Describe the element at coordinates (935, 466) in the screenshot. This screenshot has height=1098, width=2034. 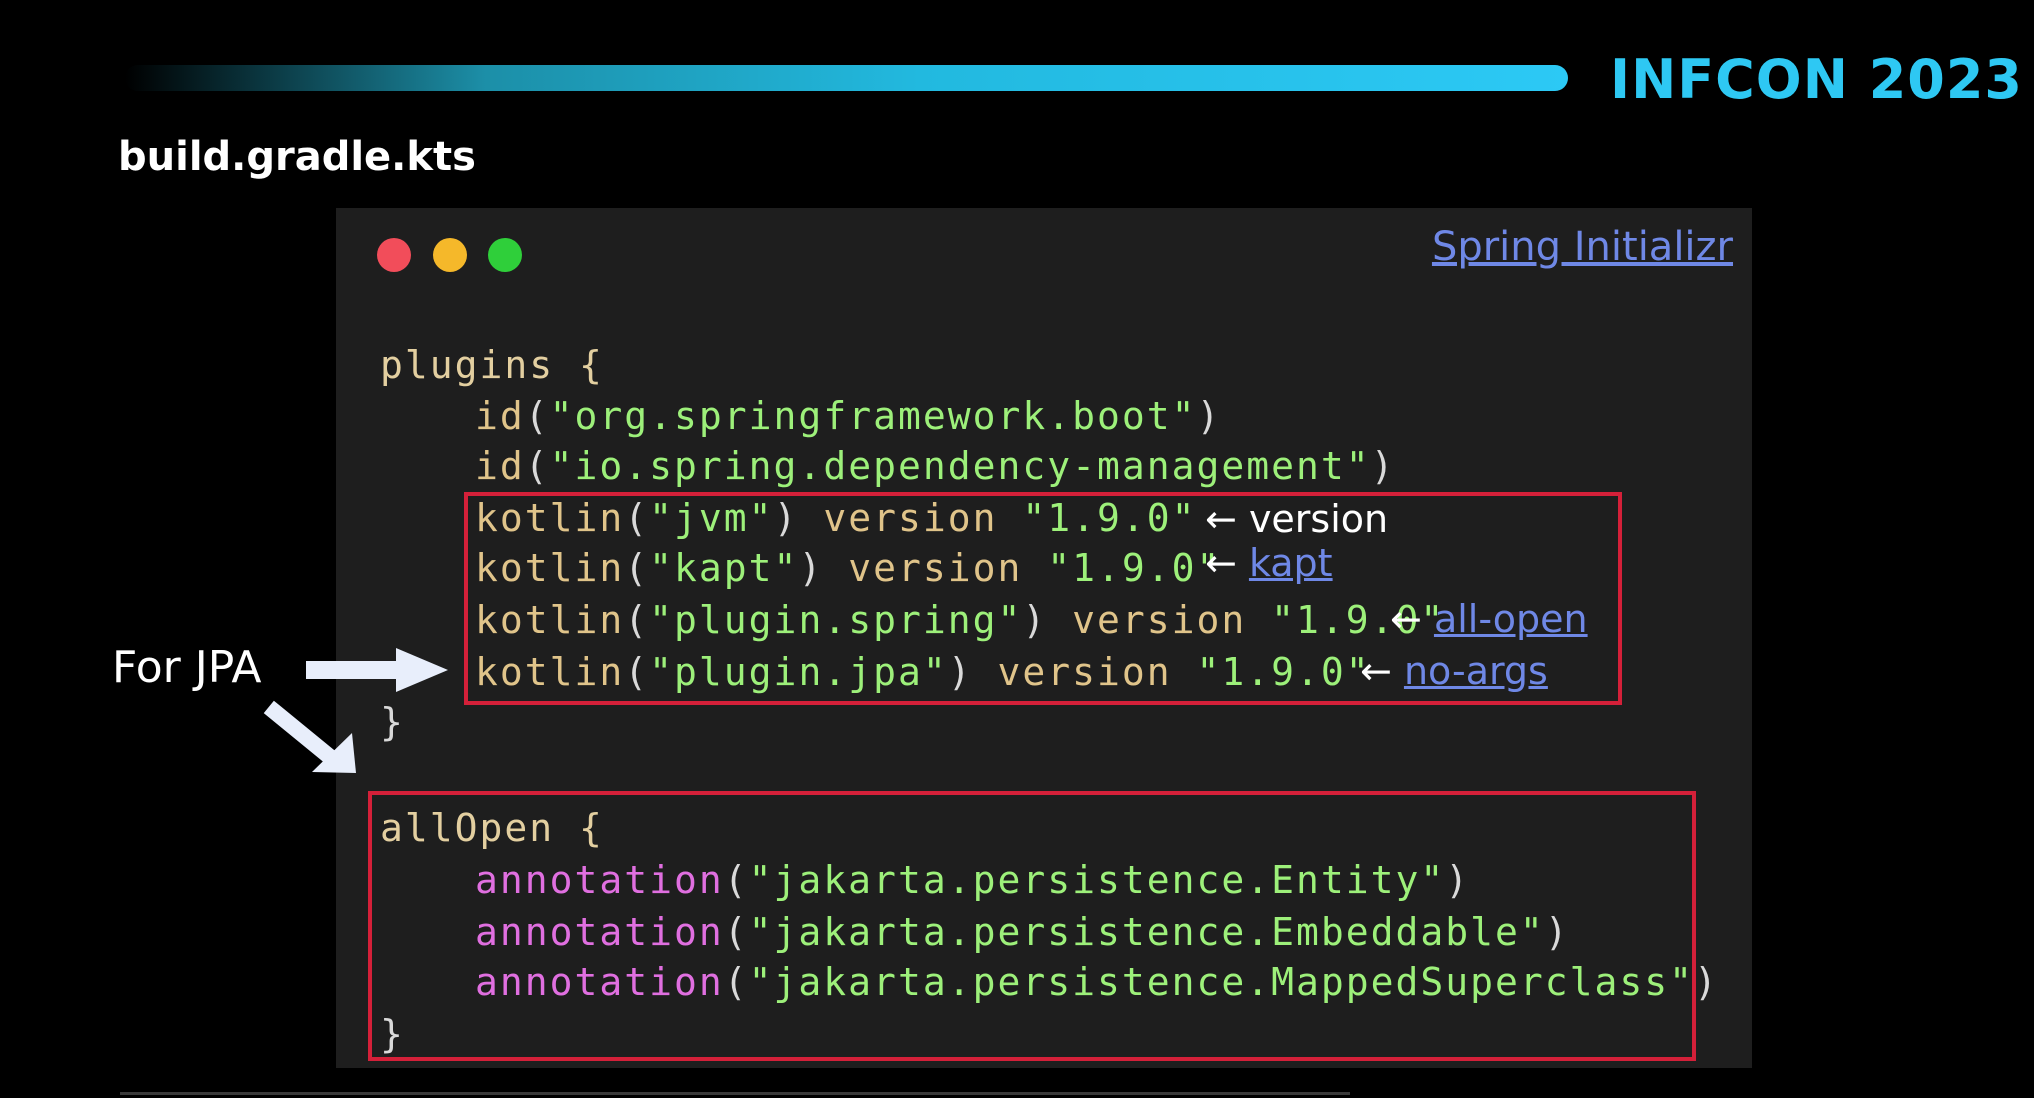
I see `code-line-id-dependency: id("io.spring.dependency-management")` at that location.